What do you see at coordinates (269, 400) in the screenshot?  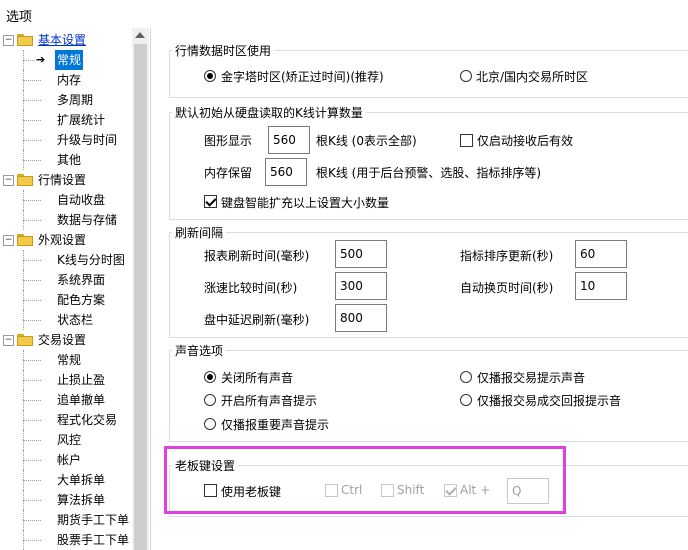 I see `sound-all-label: 开启所有声音提示` at bounding box center [269, 400].